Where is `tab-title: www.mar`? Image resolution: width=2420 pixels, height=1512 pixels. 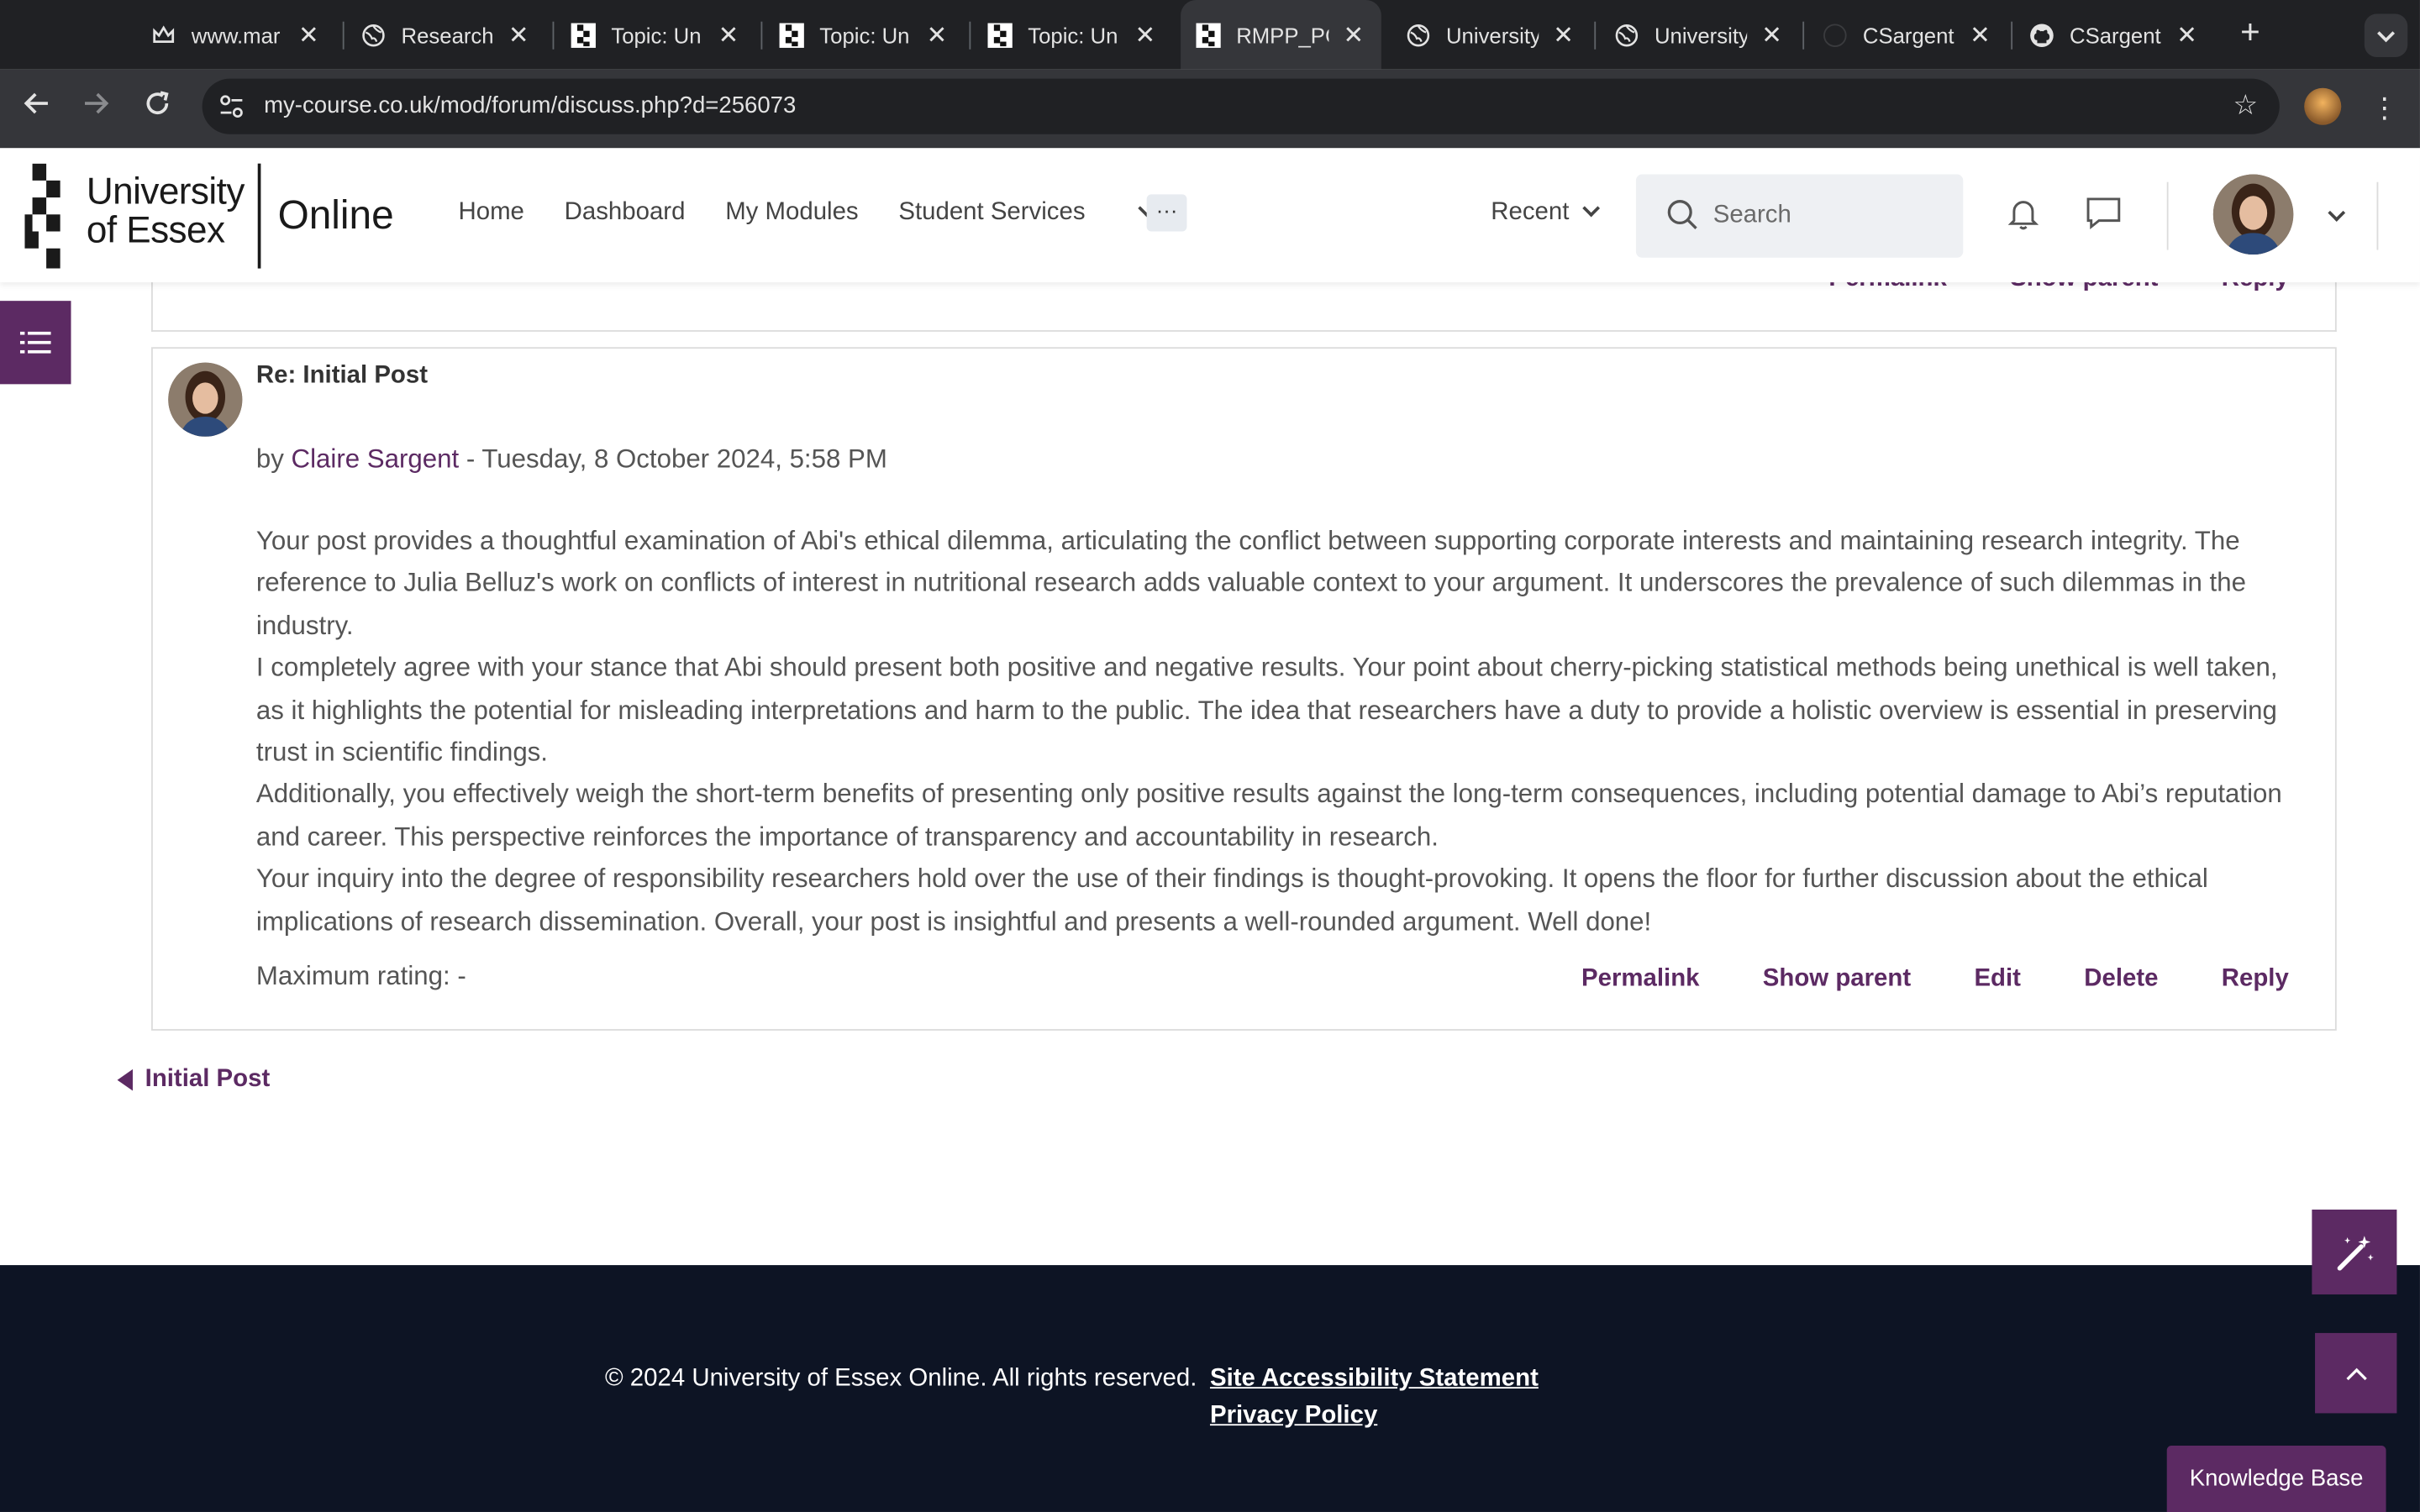
tab-title: www.mar is located at coordinates (236, 35).